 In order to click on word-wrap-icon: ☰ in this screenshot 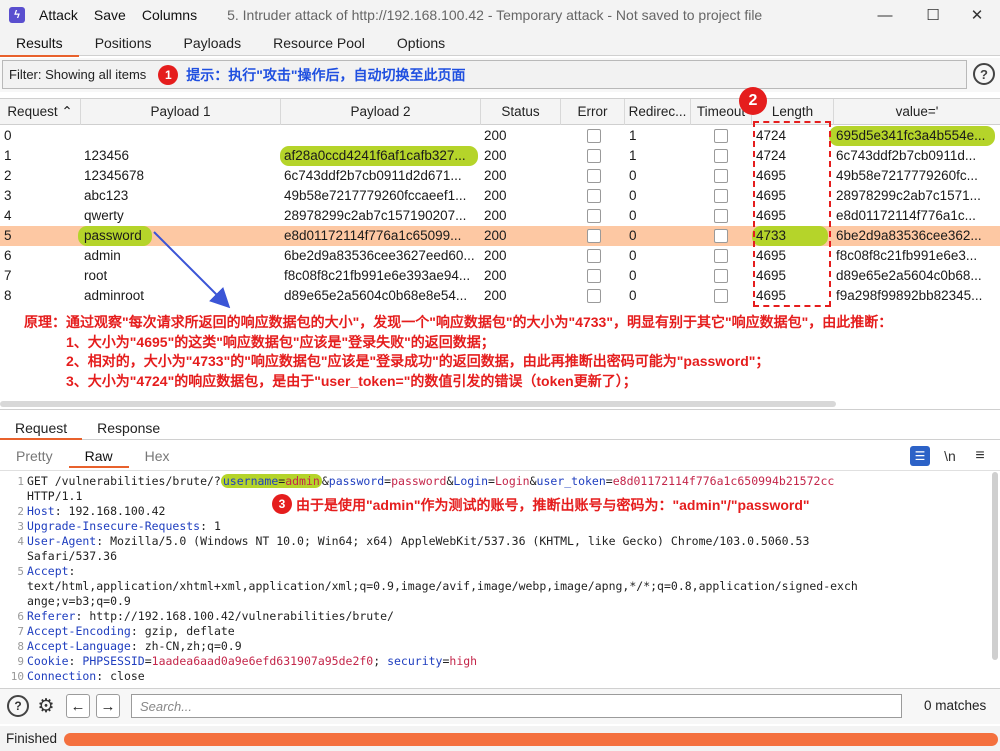, I will do `click(920, 456)`.